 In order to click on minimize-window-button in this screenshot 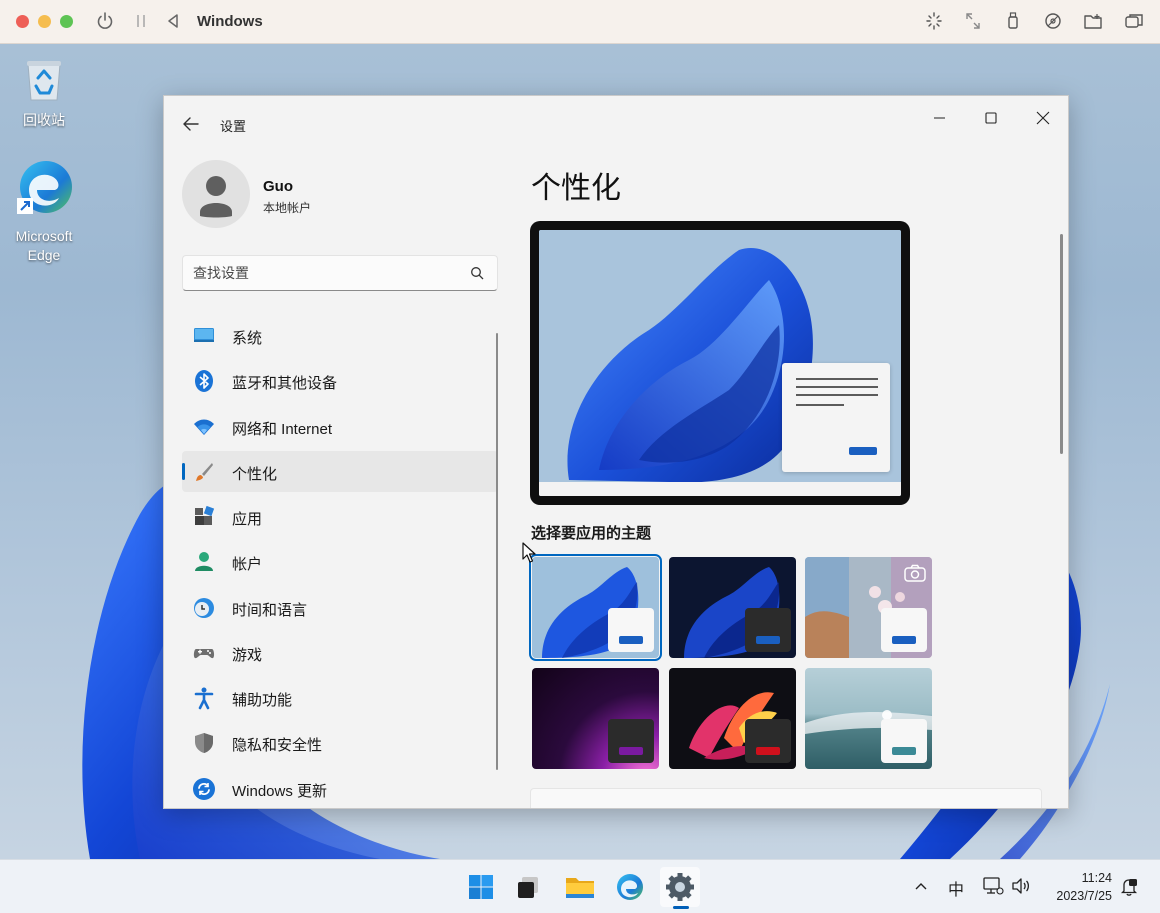, I will do `click(44, 21)`.